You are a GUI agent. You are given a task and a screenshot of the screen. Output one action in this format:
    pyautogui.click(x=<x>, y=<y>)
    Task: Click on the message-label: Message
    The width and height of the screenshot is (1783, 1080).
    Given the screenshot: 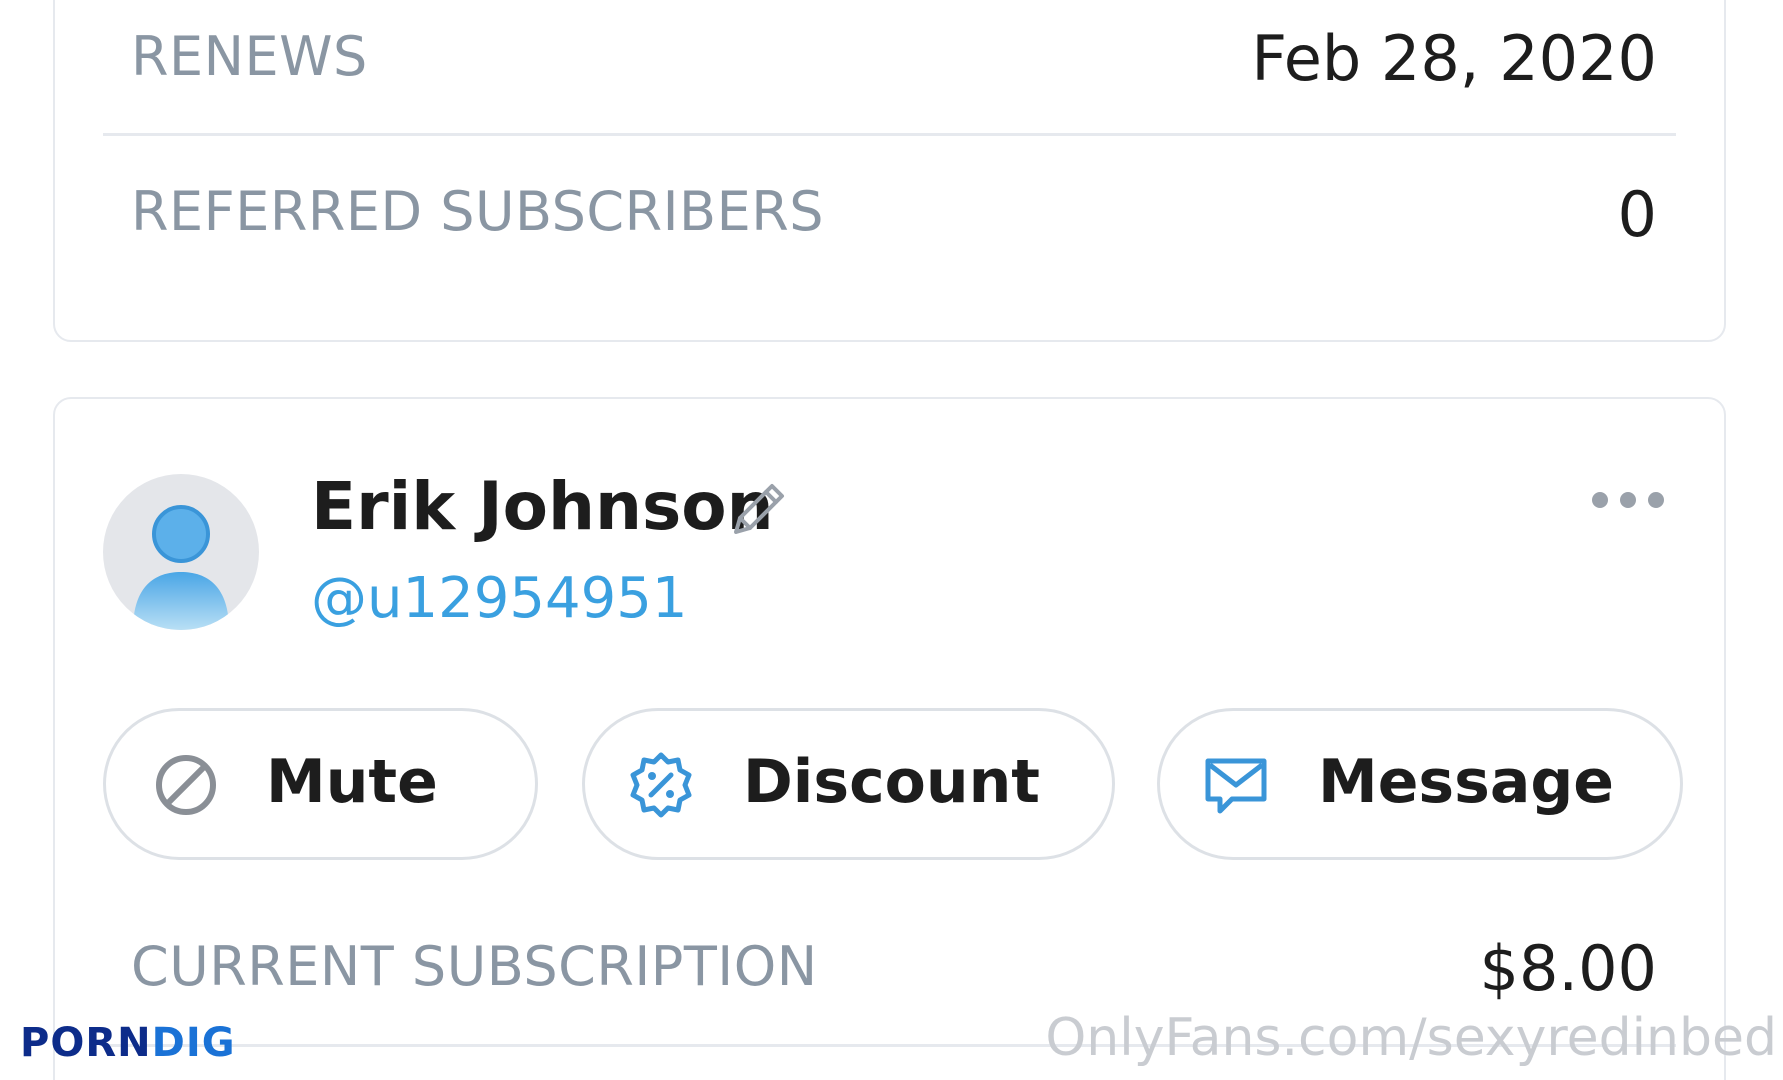 What is the action you would take?
    pyautogui.click(x=1466, y=782)
    